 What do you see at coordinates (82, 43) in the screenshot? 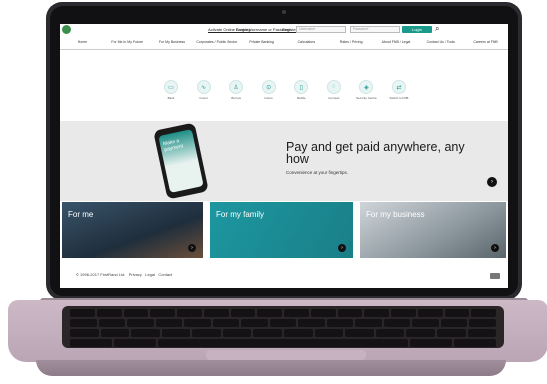
I see `nav-item-home: Home` at bounding box center [82, 43].